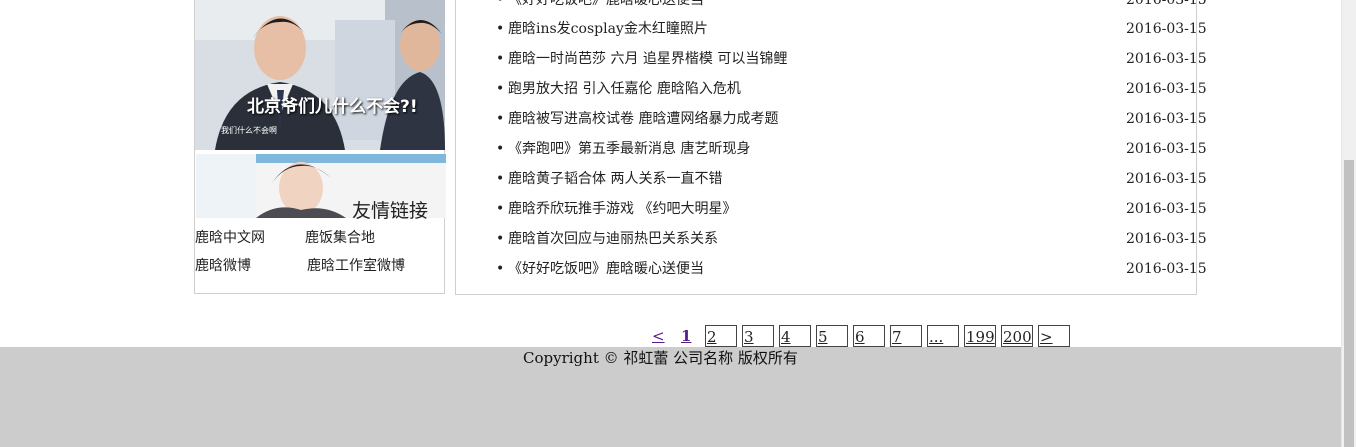 Image resolution: width=1356 pixels, height=447 pixels. I want to click on page-link: 2, so click(721, 336).